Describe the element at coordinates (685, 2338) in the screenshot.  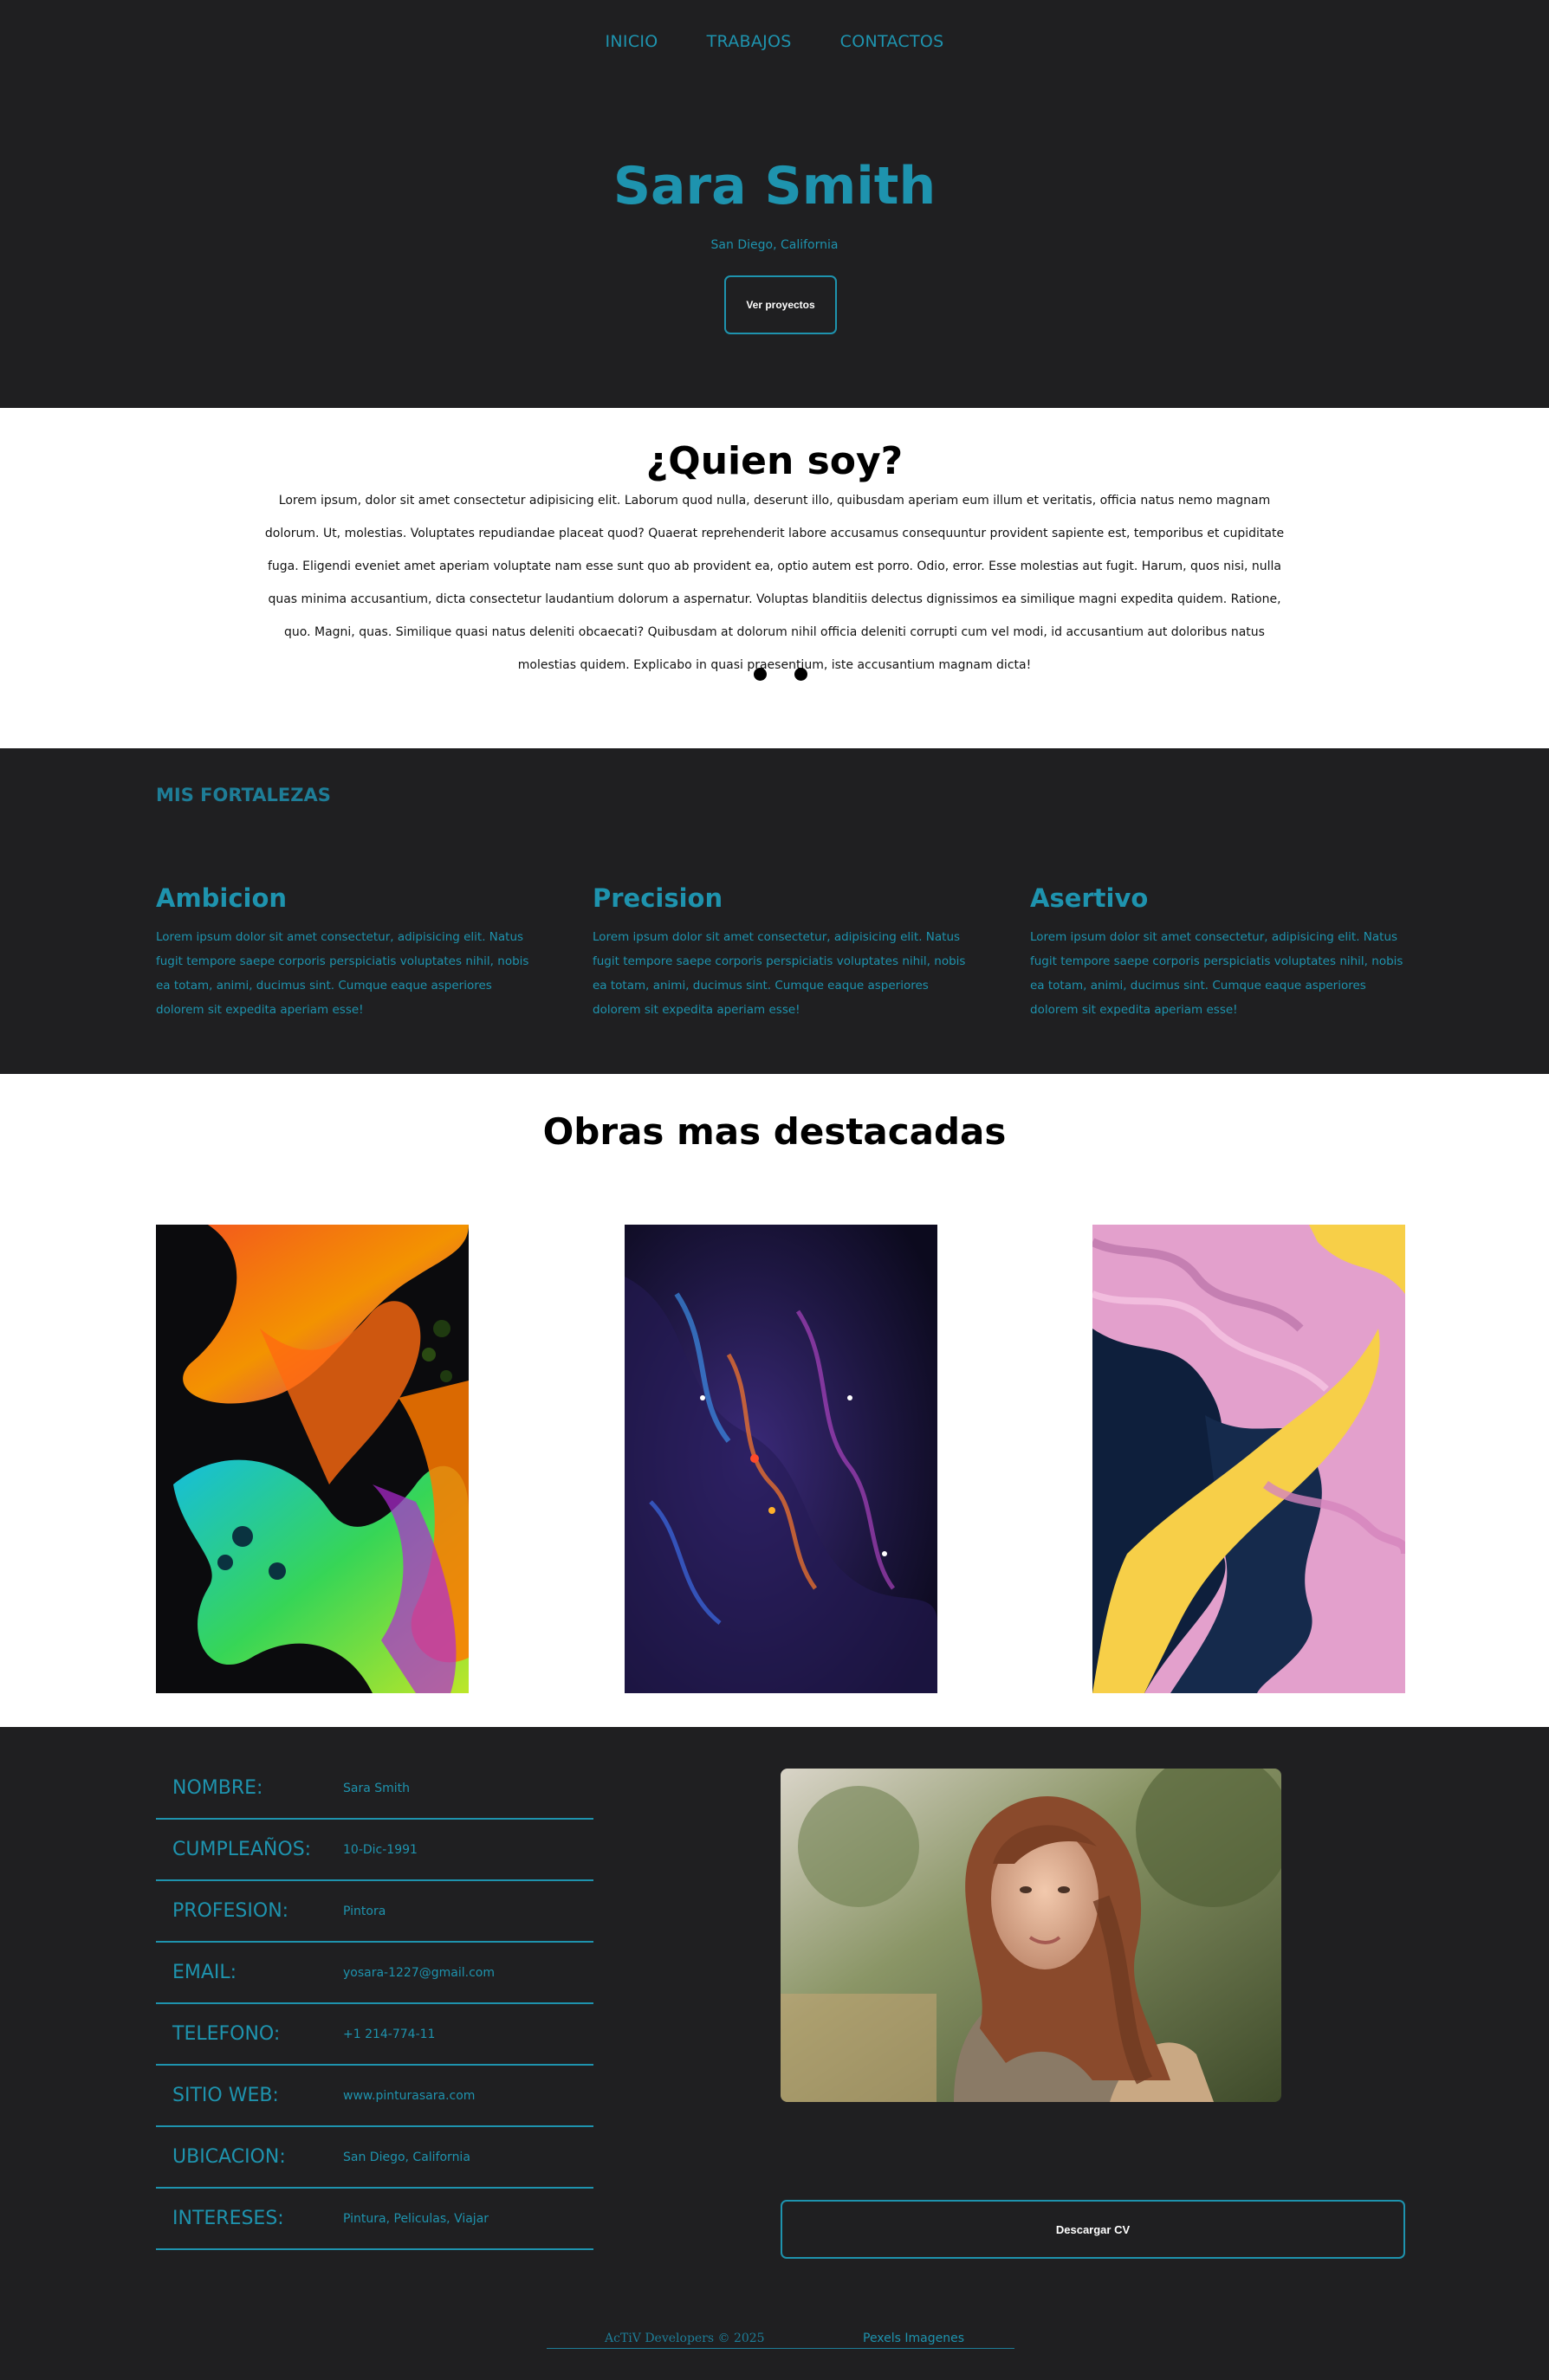
I see `footer-copyright: AcTiV Developers © 2025` at that location.